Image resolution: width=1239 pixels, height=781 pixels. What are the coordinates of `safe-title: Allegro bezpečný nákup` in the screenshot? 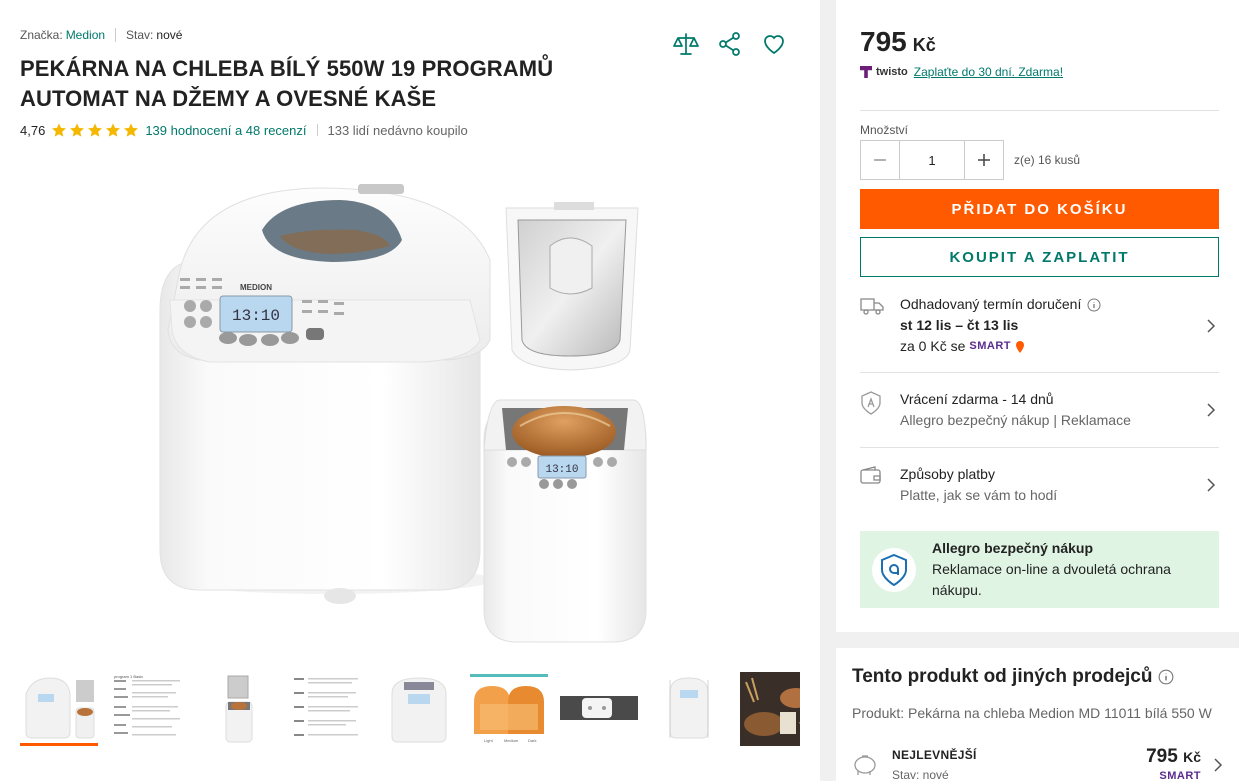 It's located at (1013, 548).